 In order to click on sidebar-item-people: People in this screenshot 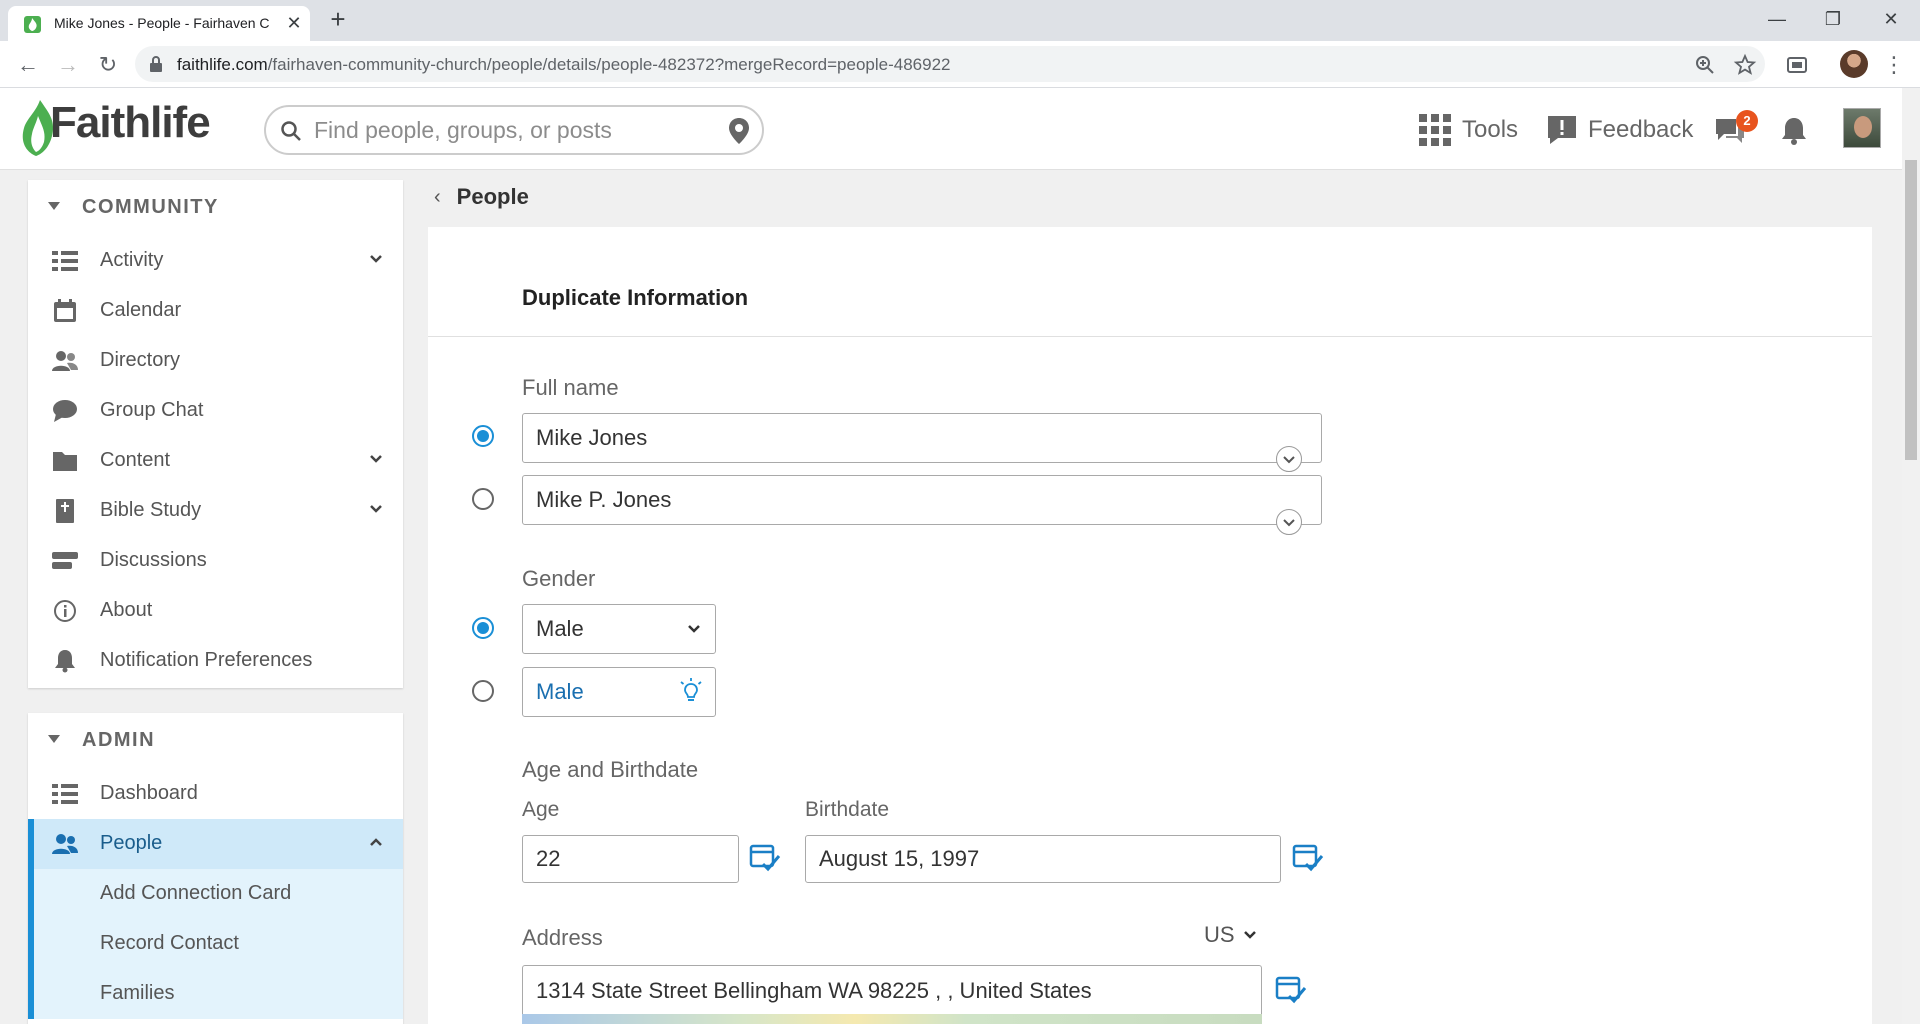, I will do `click(215, 844)`.